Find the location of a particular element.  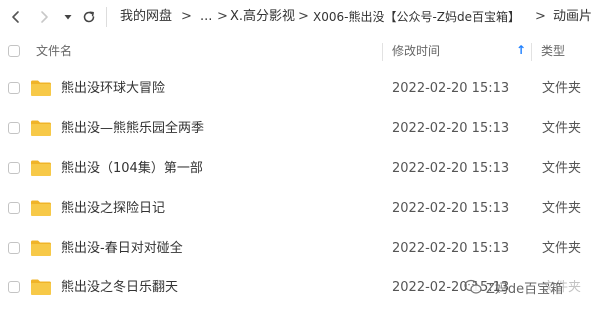

forward-button is located at coordinates (44, 17).